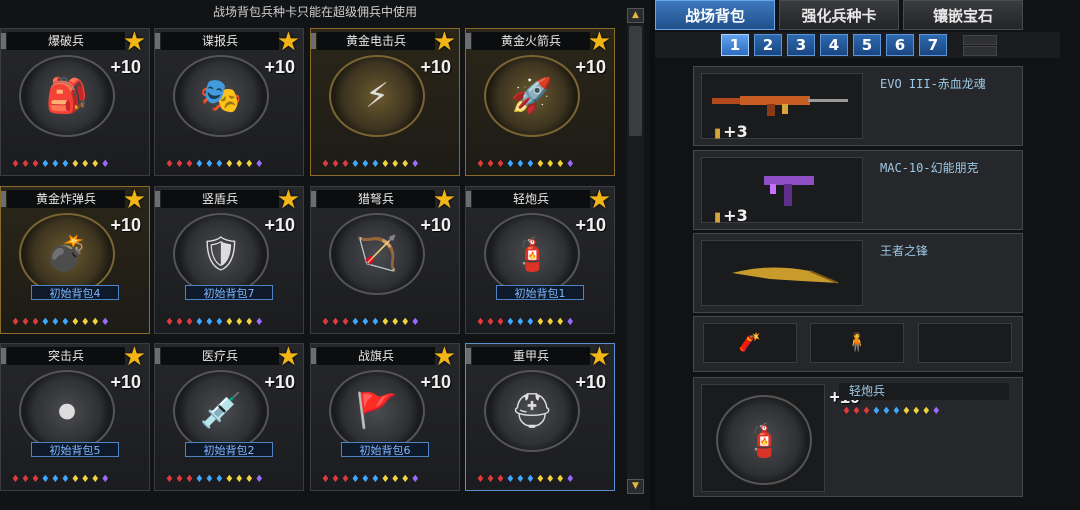 Image resolution: width=1080 pixels, height=510 pixels. I want to click on card-emblem: 🎒, so click(67, 96).